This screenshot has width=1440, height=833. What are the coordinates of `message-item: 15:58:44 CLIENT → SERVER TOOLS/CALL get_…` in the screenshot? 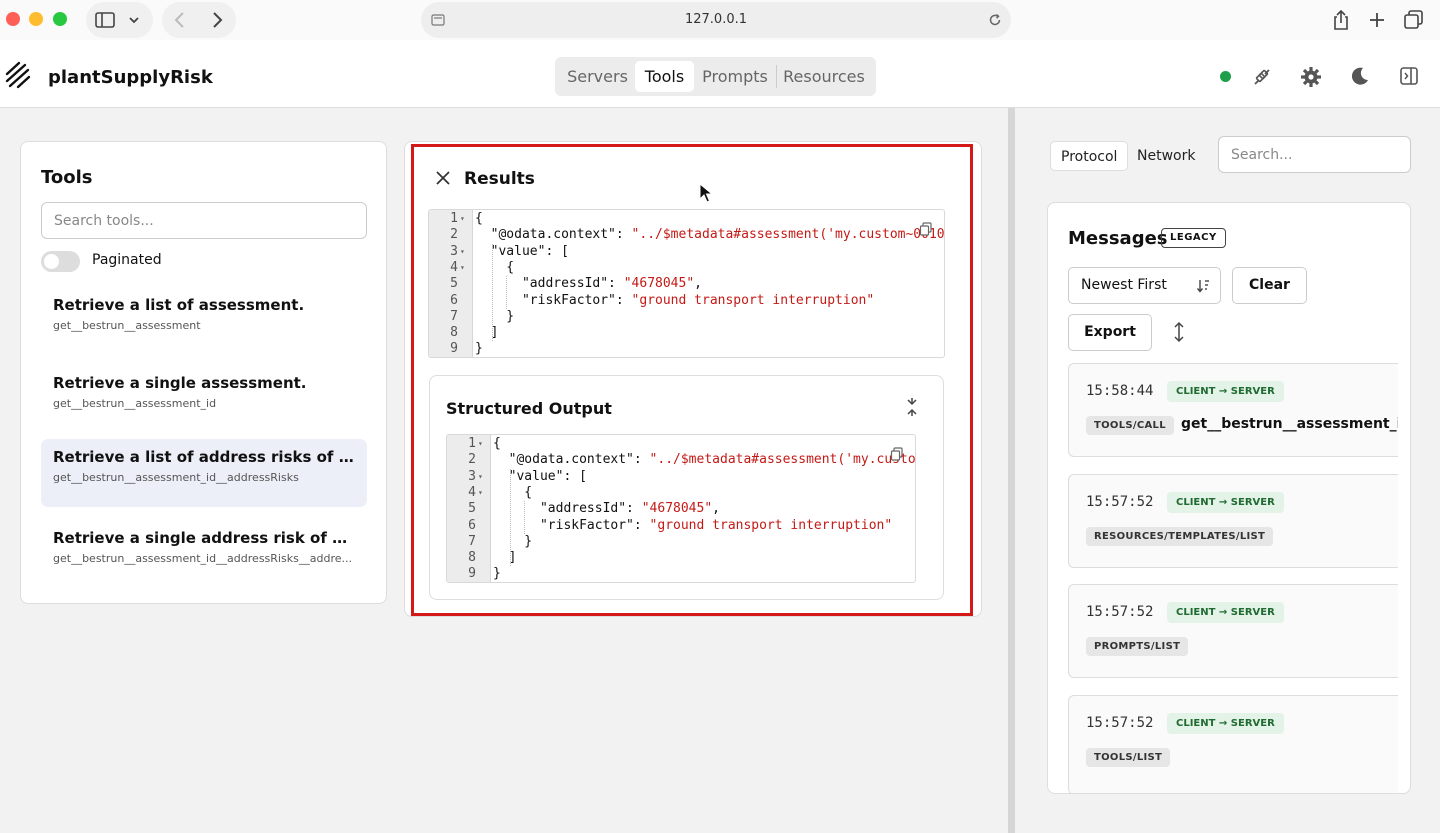 It's located at (1233, 410).